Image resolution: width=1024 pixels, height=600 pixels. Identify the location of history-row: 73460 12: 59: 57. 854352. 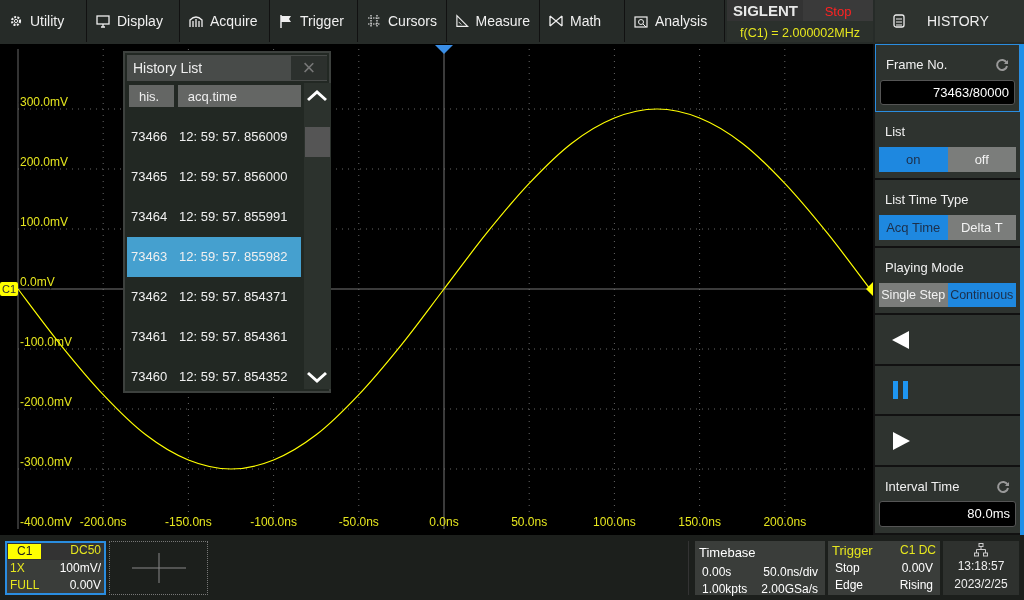
(214, 377).